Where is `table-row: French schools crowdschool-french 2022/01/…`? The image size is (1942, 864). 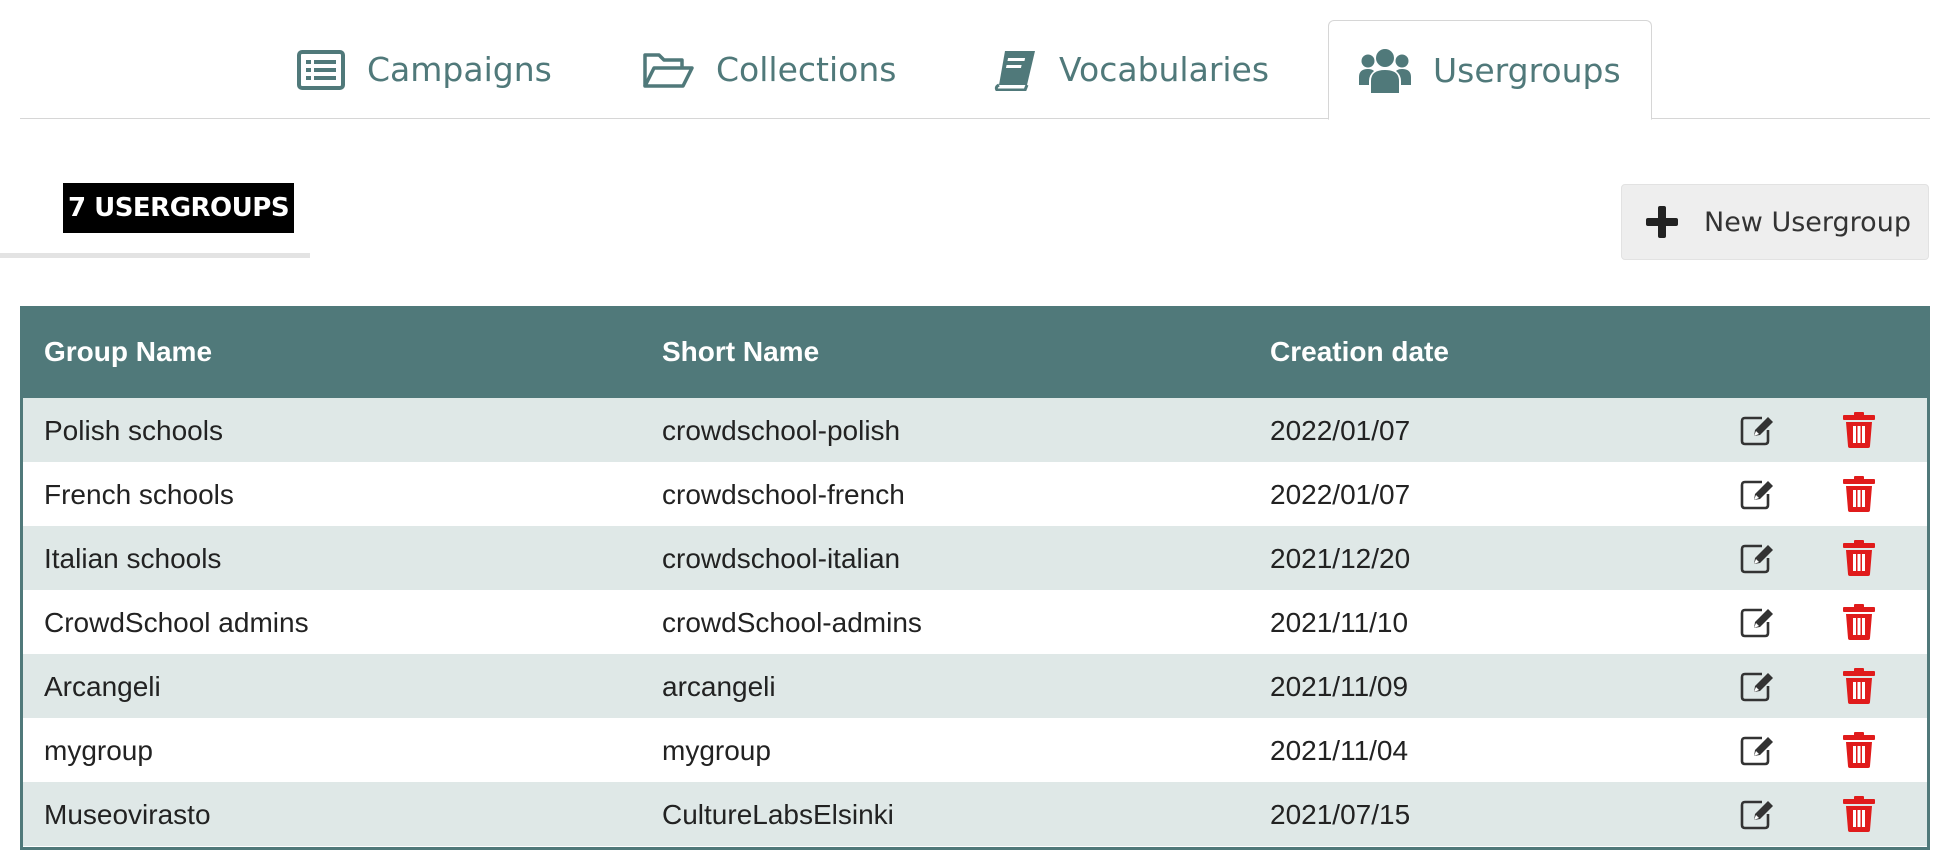
table-row: French schools crowdschool-french 2022/01/… is located at coordinates (975, 494).